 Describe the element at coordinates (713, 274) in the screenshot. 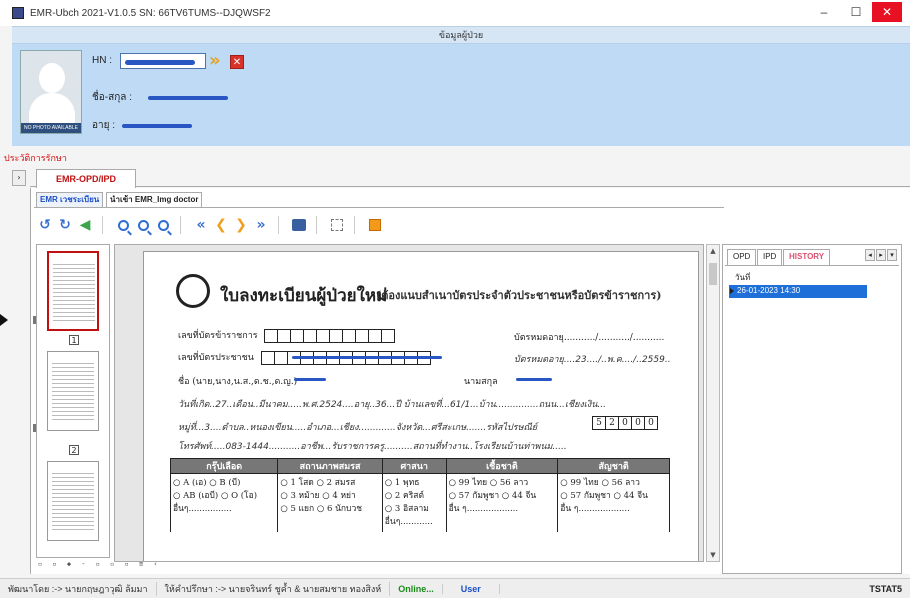

I see `scrollbar-thumb` at that location.